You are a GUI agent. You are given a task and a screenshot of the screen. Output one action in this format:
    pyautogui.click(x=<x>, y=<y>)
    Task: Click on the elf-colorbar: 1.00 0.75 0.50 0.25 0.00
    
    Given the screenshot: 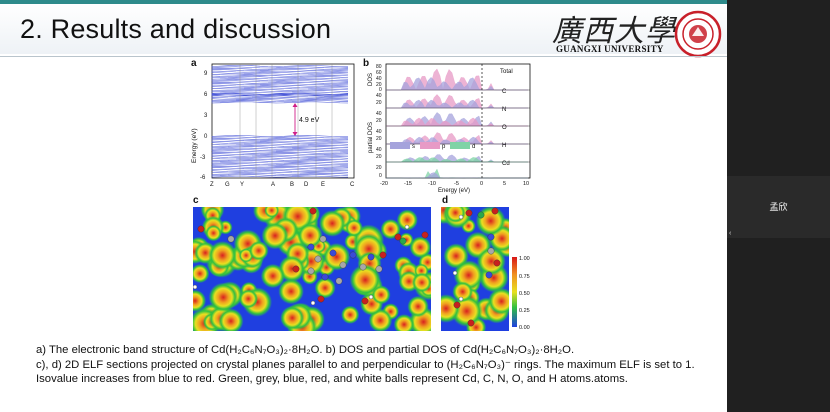 What is the action you would take?
    pyautogui.click(x=521, y=293)
    